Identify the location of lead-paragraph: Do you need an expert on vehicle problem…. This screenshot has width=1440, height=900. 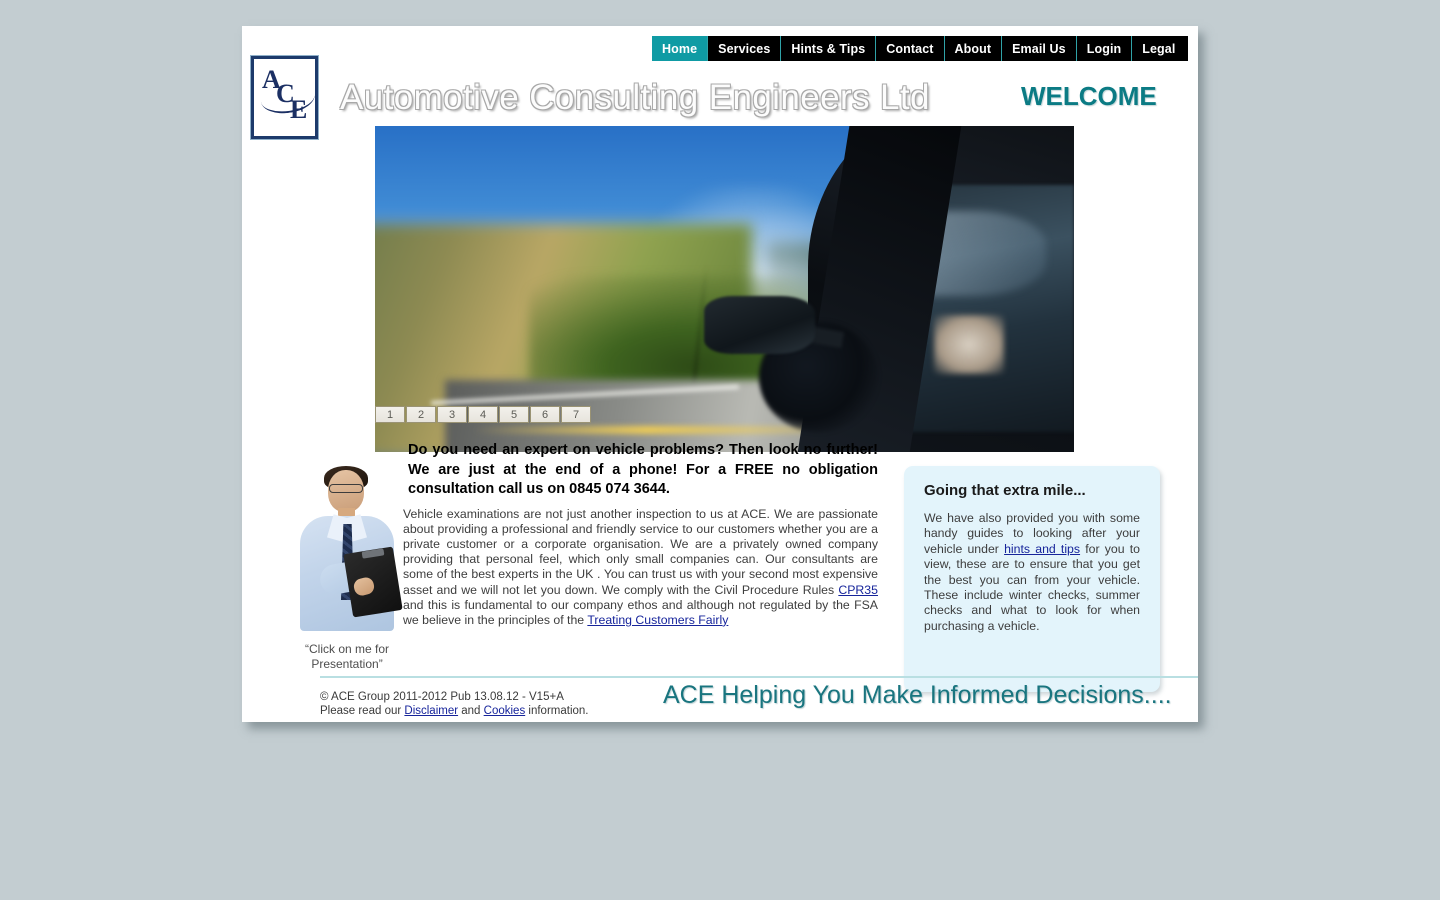
(643, 469).